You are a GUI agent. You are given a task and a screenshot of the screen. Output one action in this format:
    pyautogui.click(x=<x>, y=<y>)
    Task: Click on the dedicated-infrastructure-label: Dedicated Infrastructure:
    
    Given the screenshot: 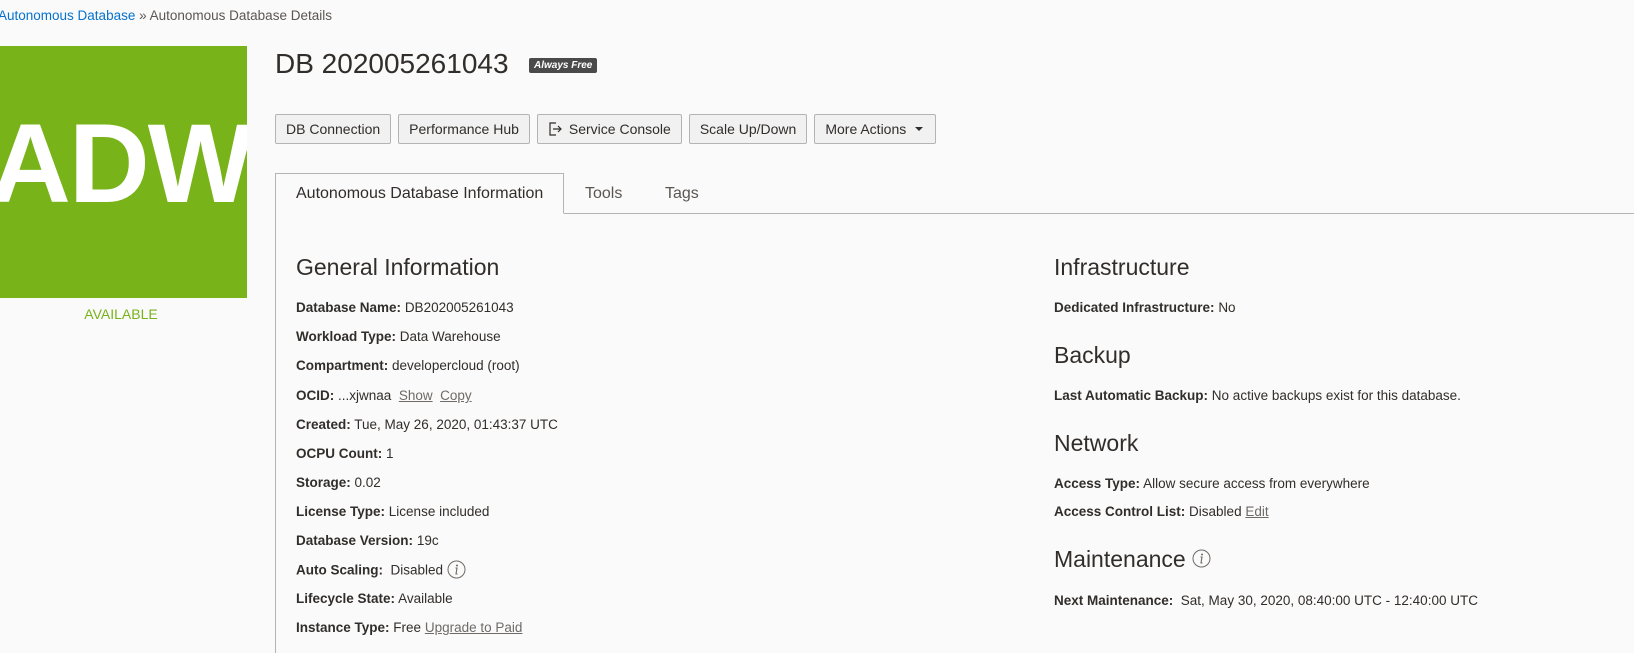 What is the action you would take?
    pyautogui.click(x=1134, y=307)
    